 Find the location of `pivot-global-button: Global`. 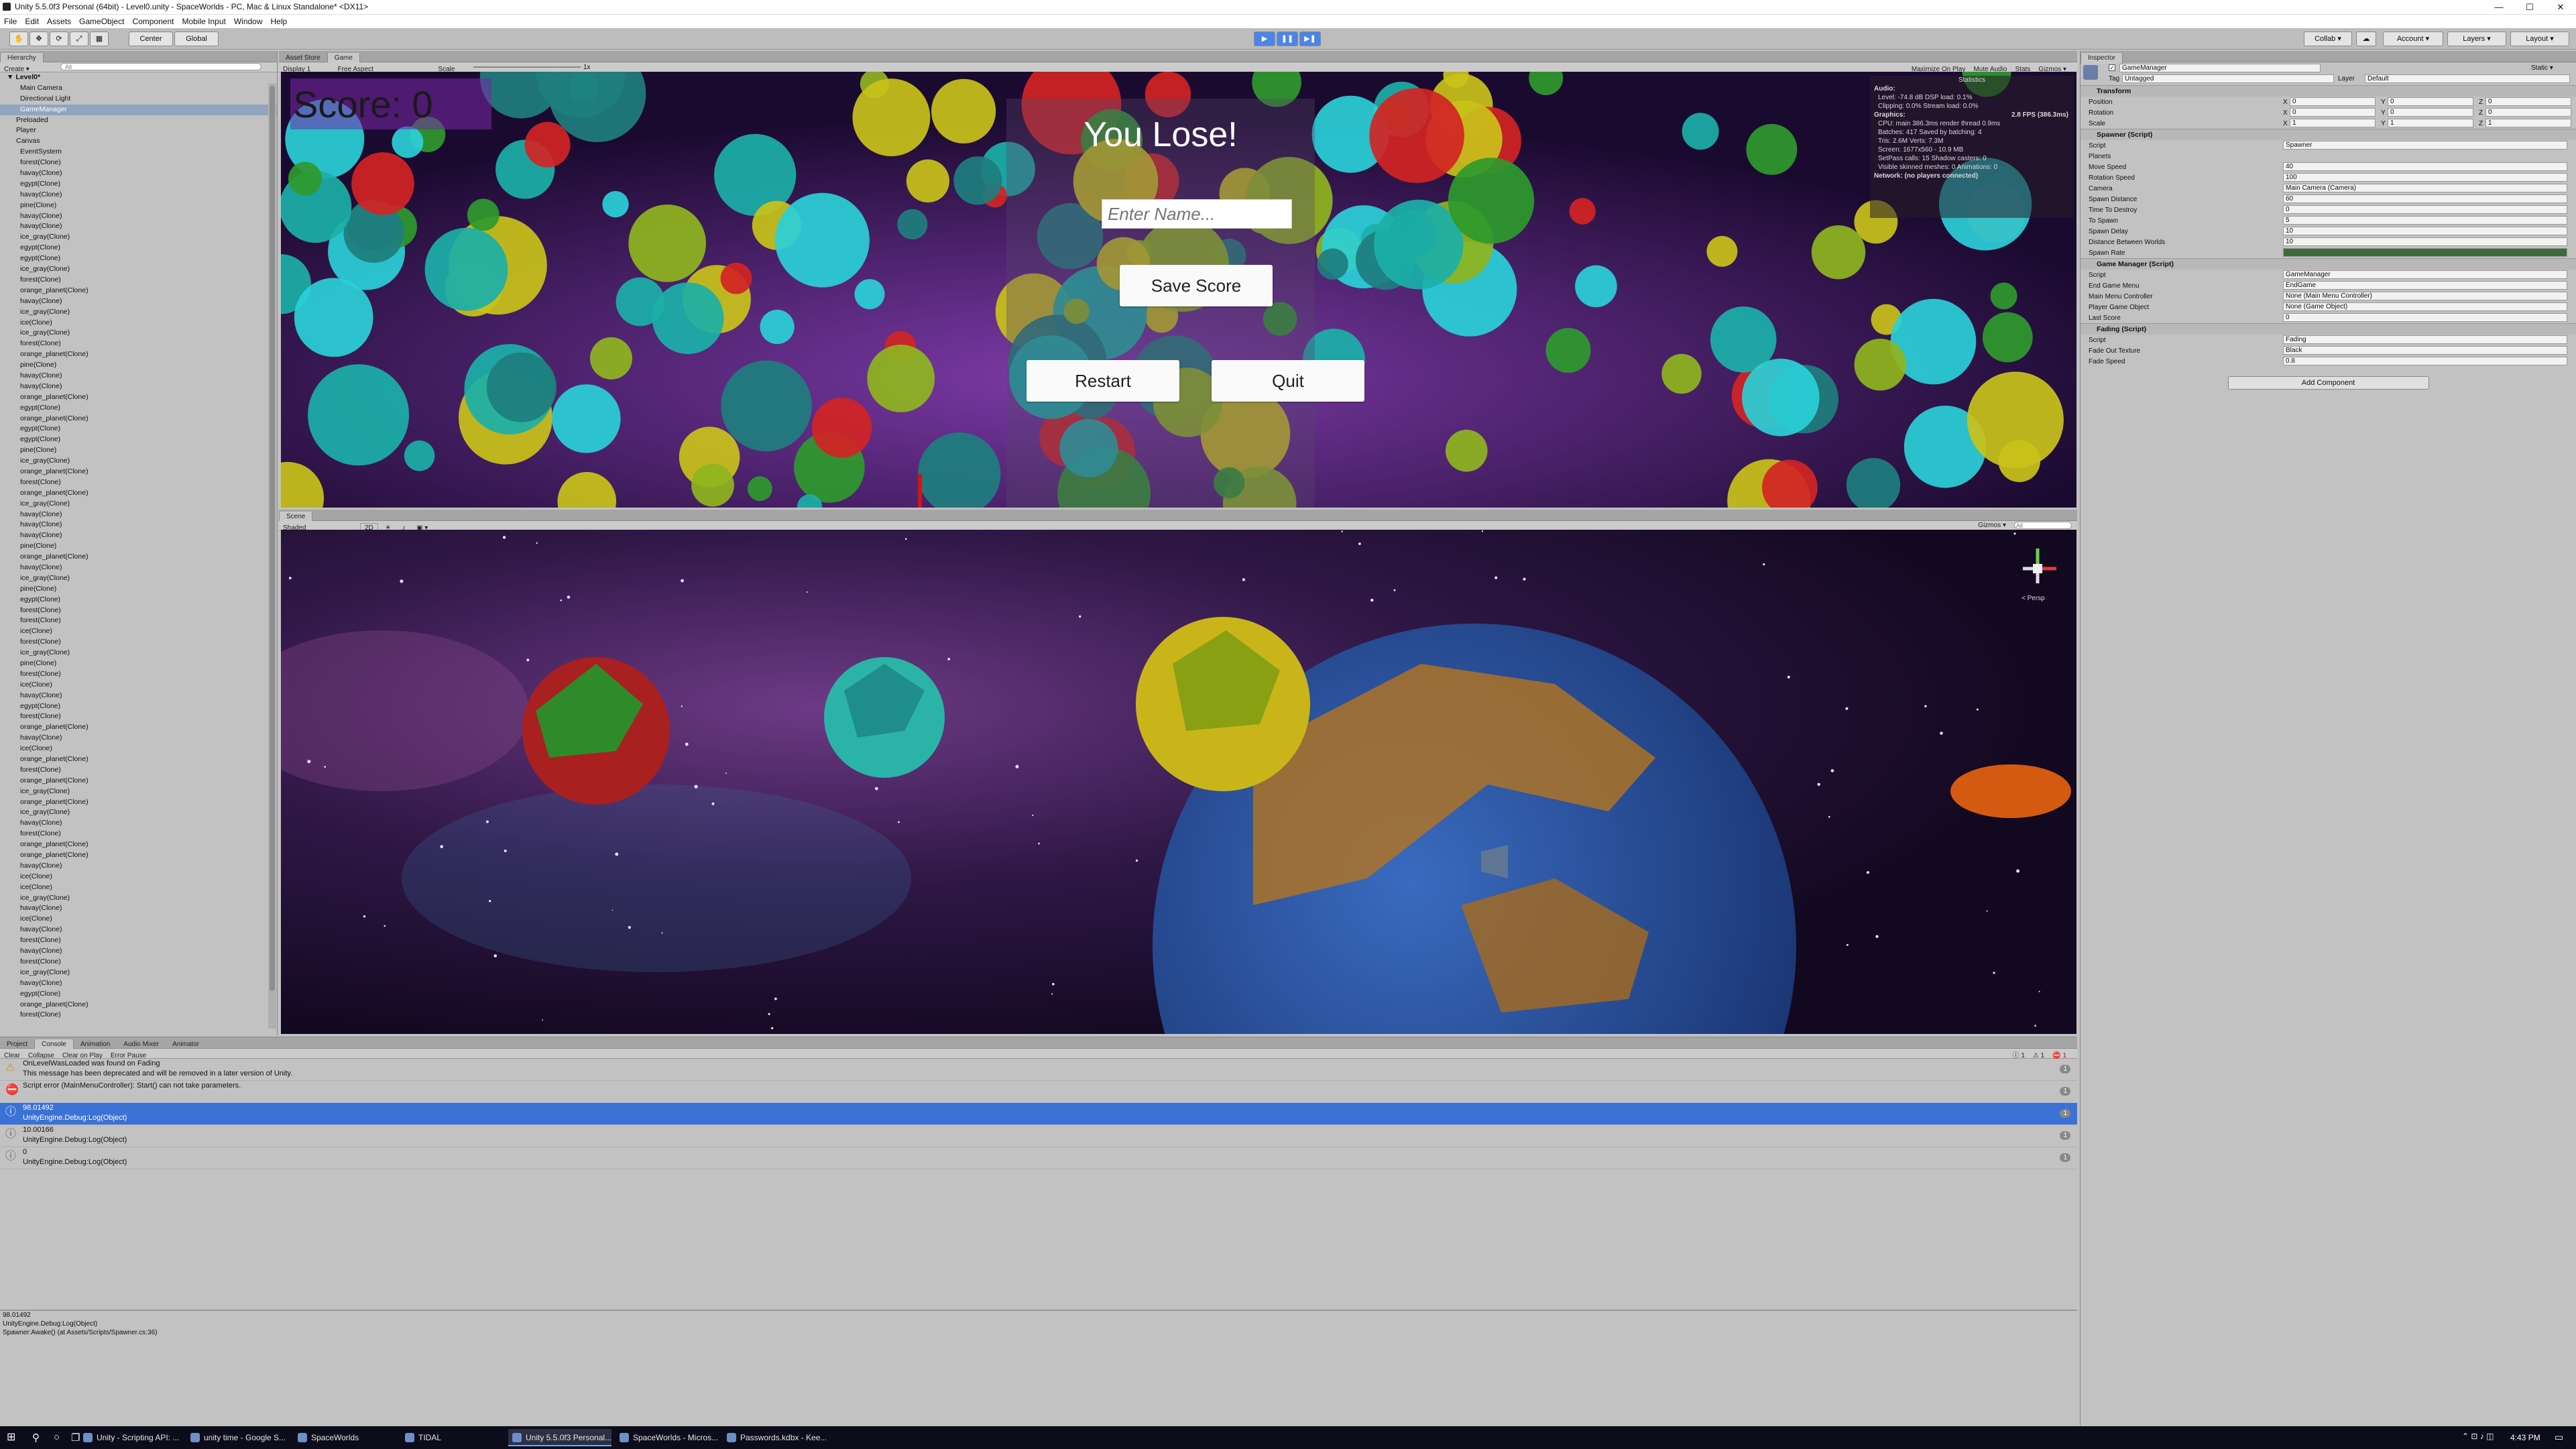

pivot-global-button: Global is located at coordinates (196, 39).